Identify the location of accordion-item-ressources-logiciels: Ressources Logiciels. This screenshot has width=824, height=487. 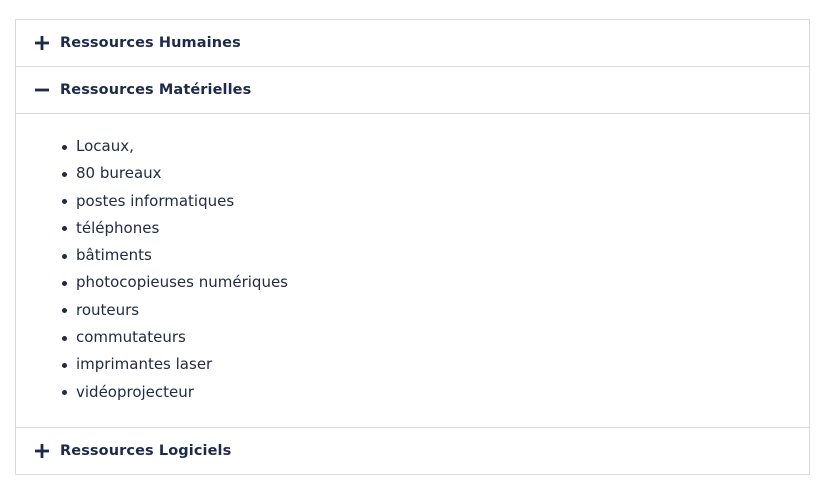
(412, 450).